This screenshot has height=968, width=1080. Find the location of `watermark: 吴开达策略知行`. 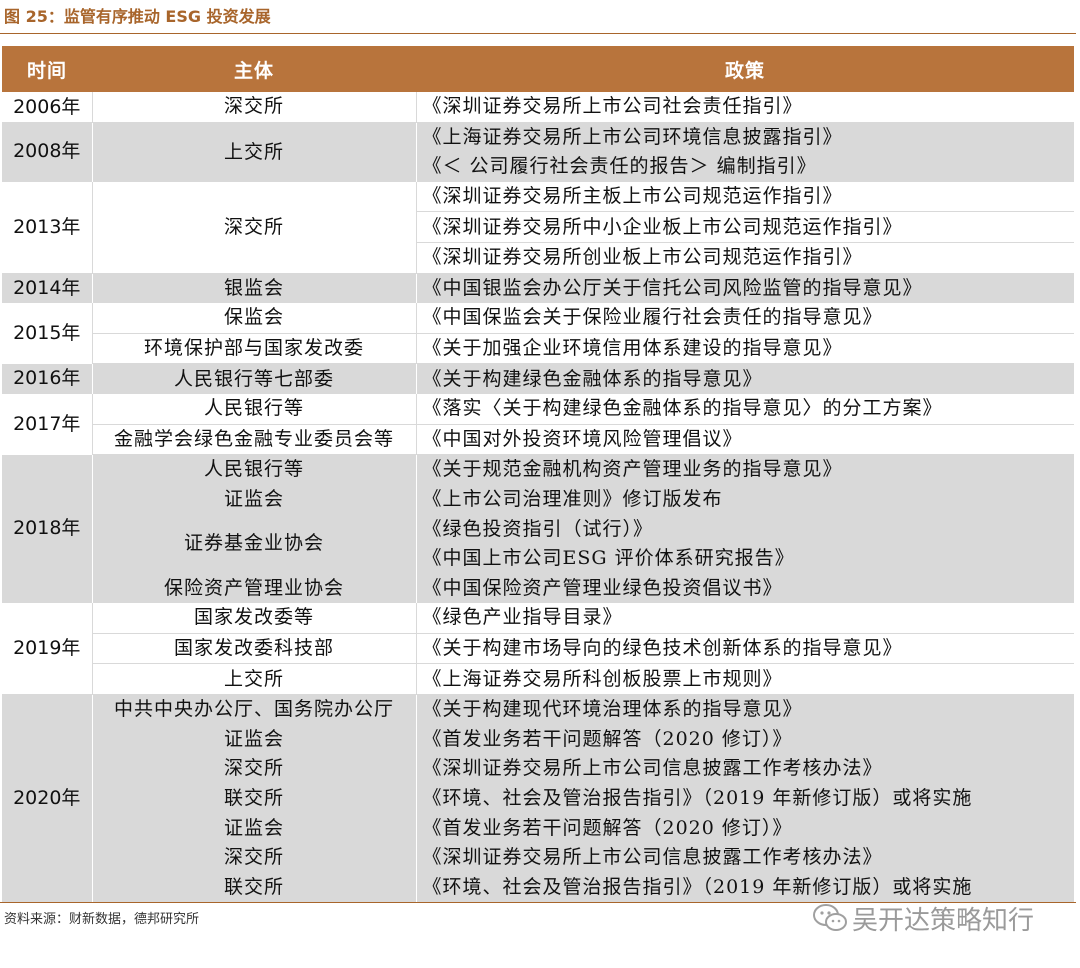

watermark: 吴开达策略知行 is located at coordinates (923, 918).